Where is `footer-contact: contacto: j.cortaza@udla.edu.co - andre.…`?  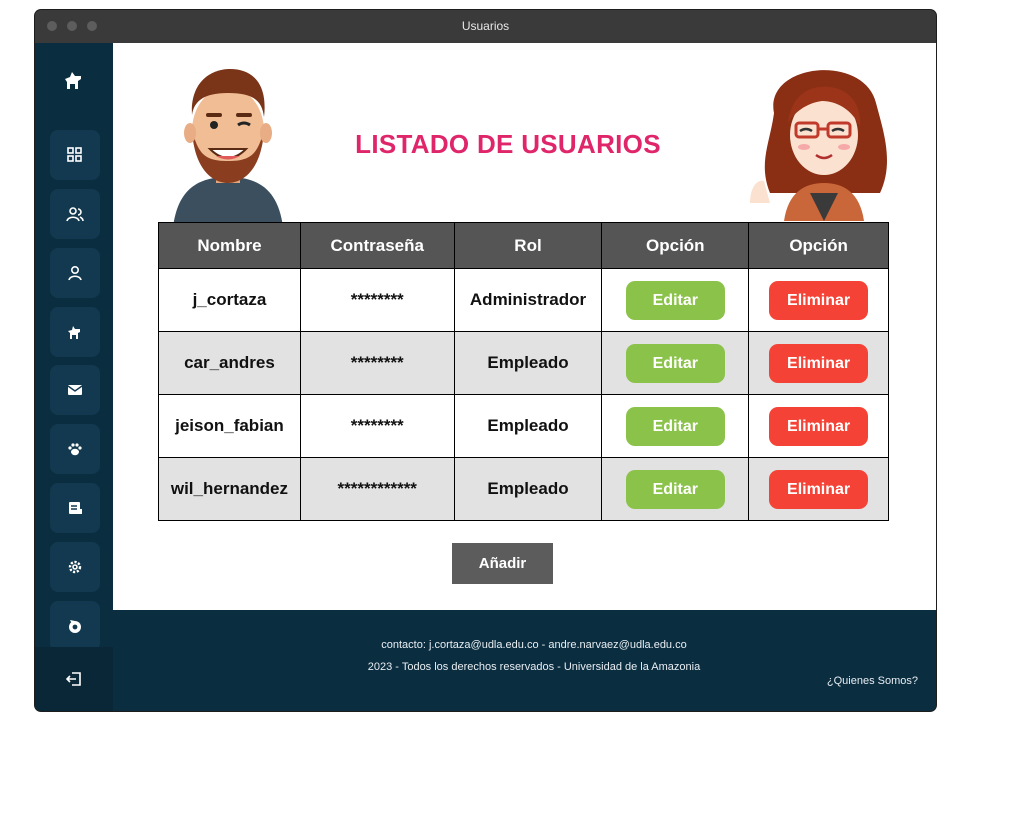 footer-contact: contacto: j.cortaza@udla.edu.co - andre.… is located at coordinates (534, 645).